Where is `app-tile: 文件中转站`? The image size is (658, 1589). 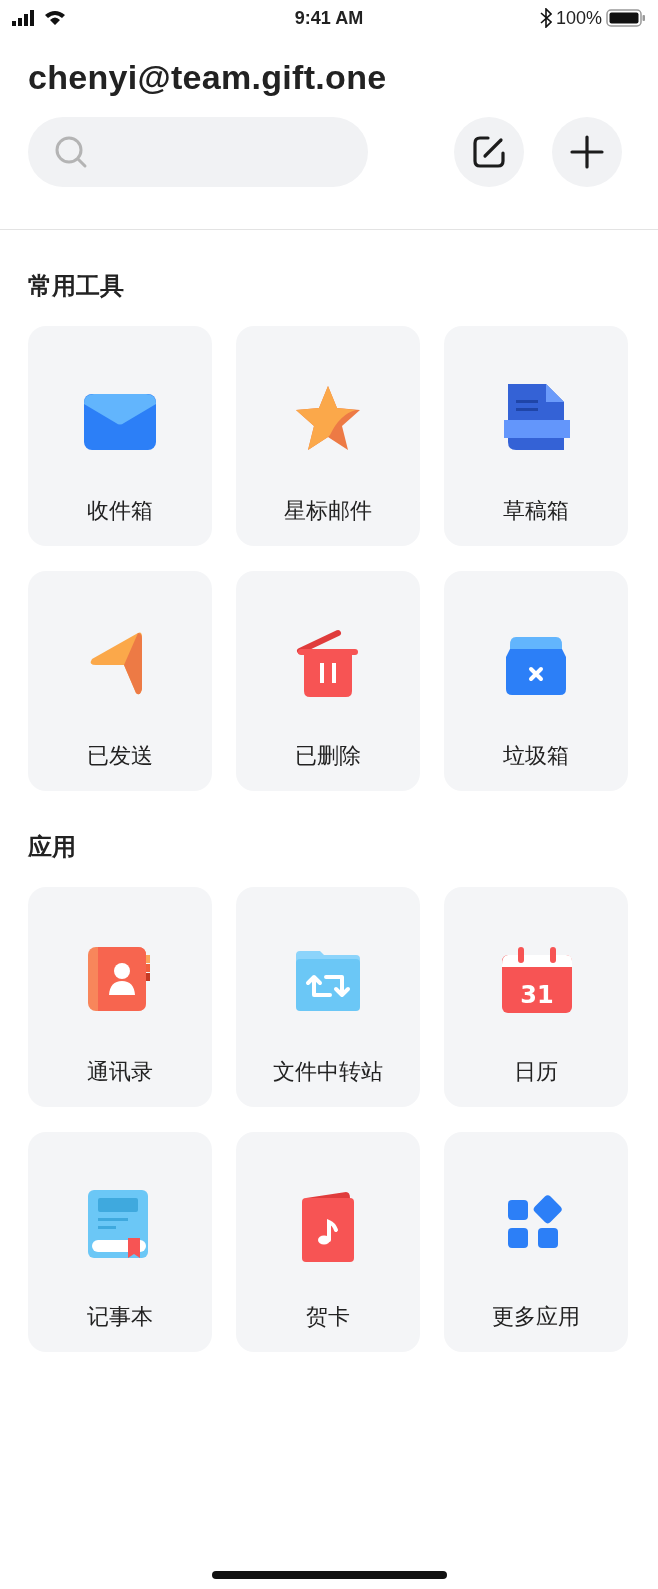
app-tile: 文件中转站 is located at coordinates (328, 997).